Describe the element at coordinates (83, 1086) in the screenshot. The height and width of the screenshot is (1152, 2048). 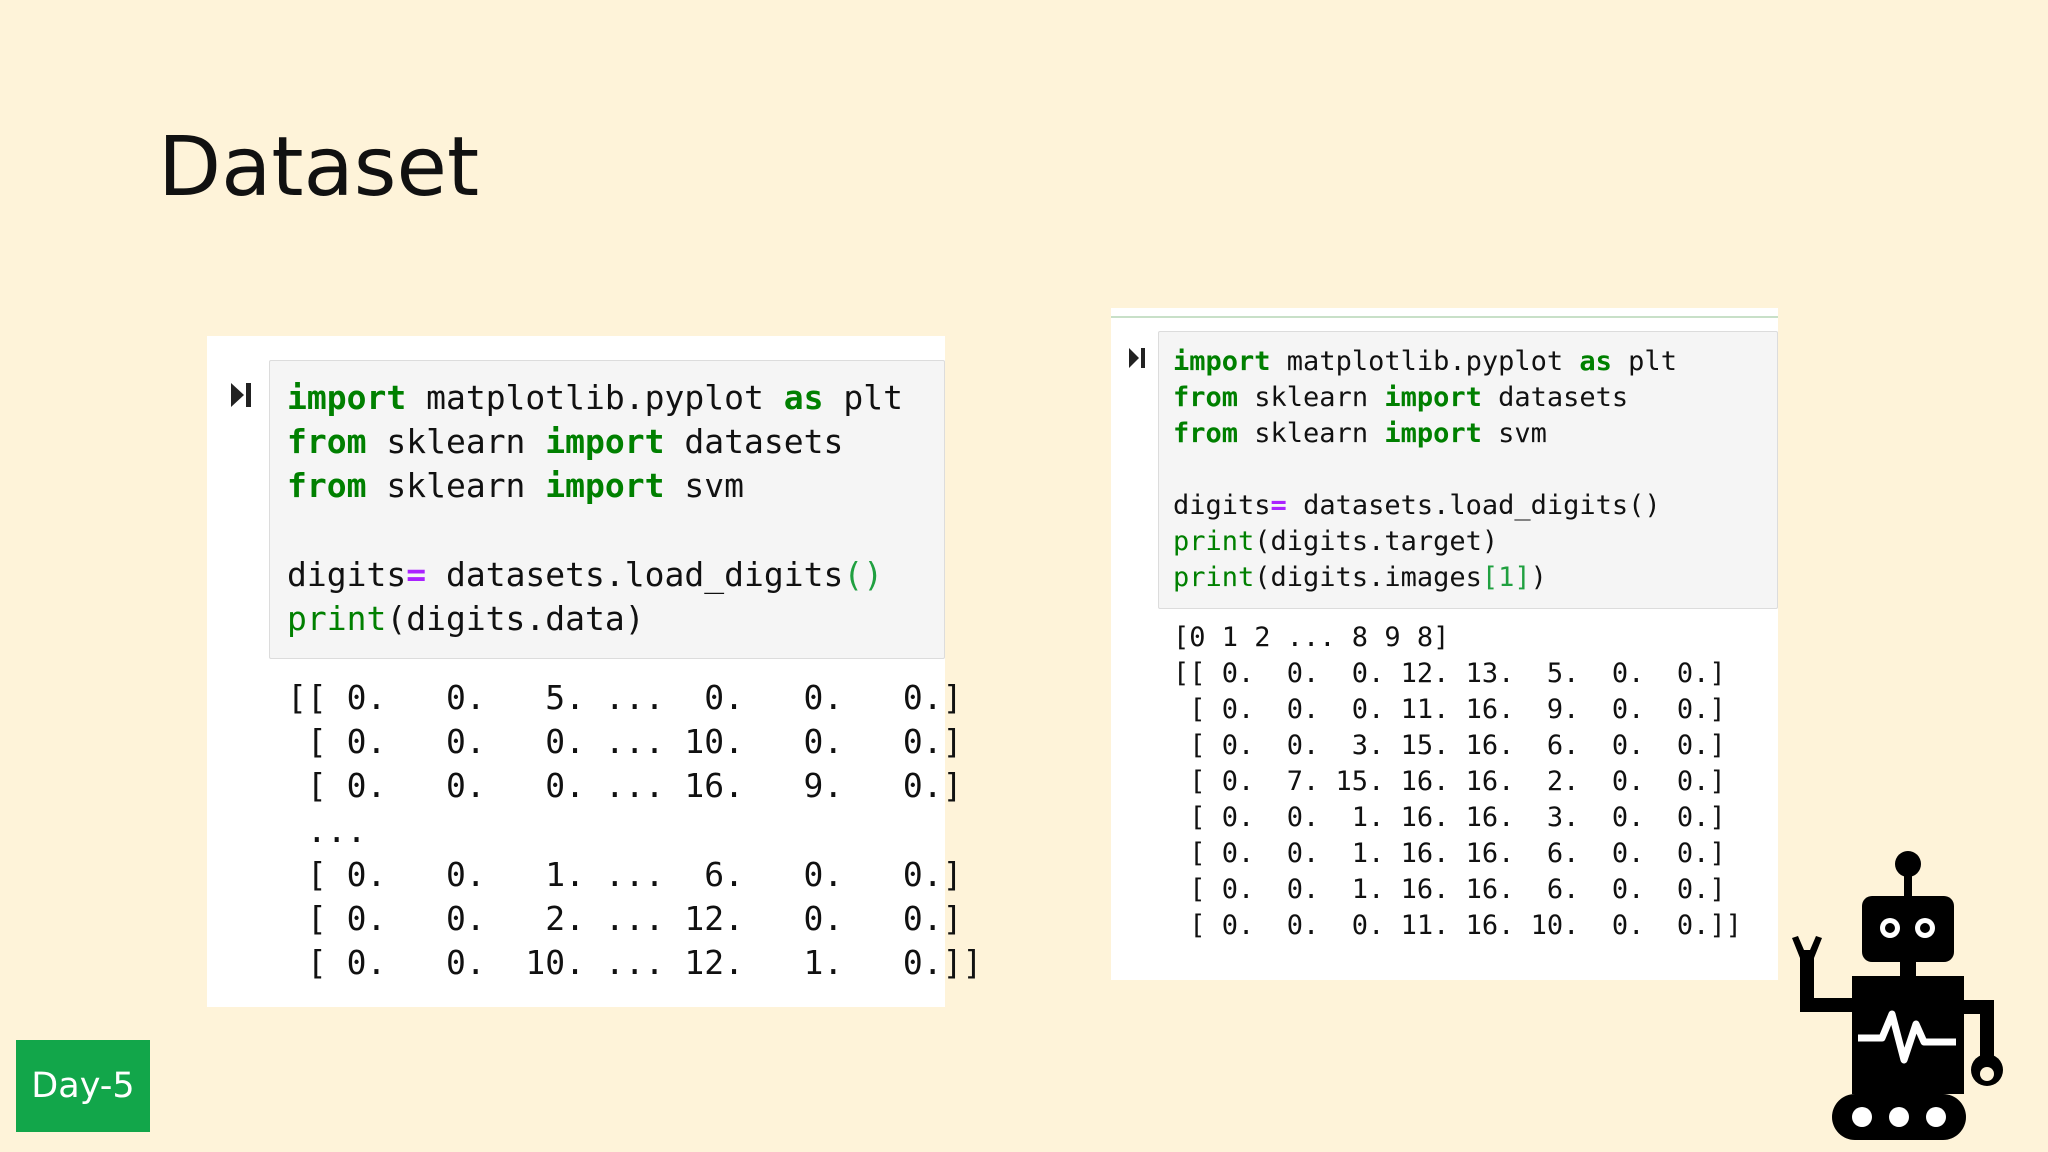
I see `day-badge: Day-5` at that location.